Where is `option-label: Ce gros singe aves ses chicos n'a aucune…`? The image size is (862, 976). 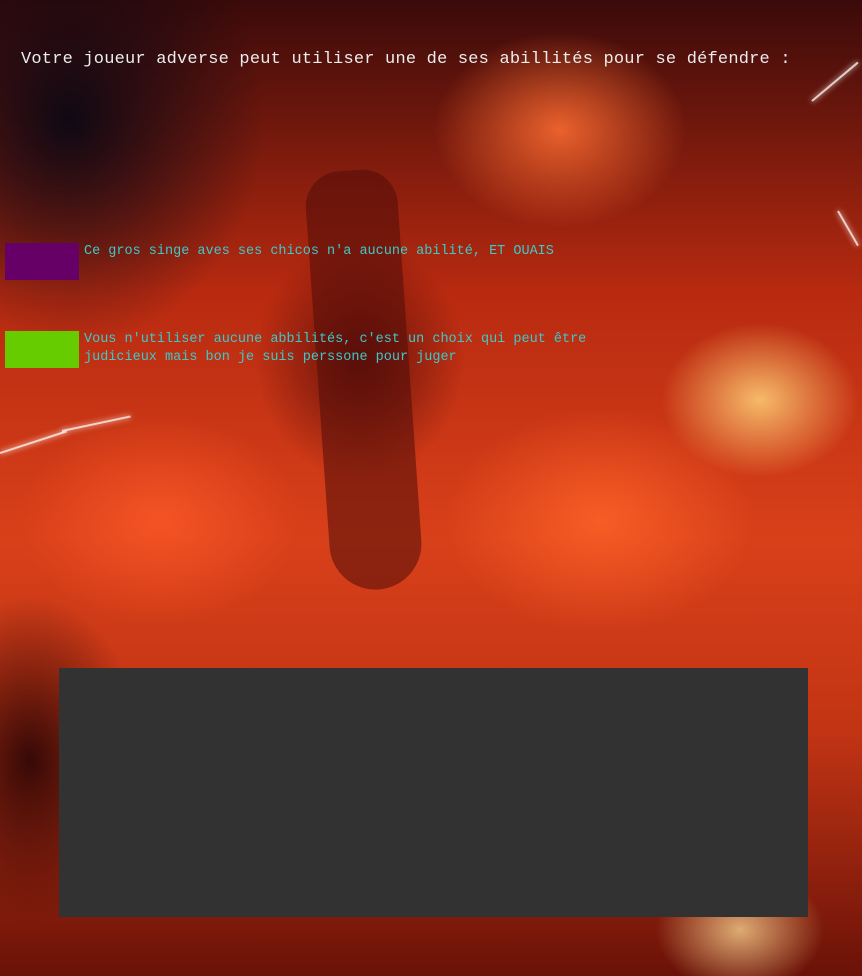
option-label: Ce gros singe aves ses chicos n'a aucune… is located at coordinates (319, 251).